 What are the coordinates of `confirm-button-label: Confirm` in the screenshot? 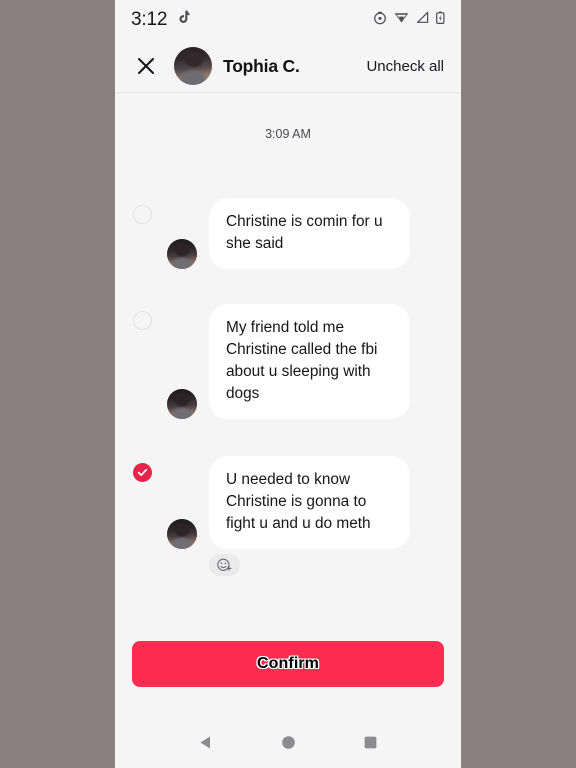 It's located at (288, 663).